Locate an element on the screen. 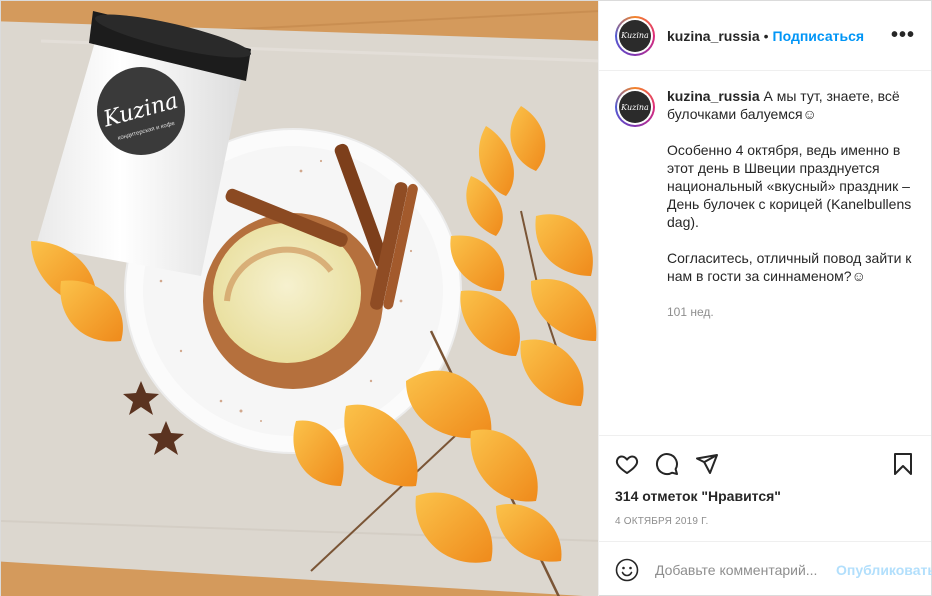  more-options-icon: ••• is located at coordinates (903, 35).